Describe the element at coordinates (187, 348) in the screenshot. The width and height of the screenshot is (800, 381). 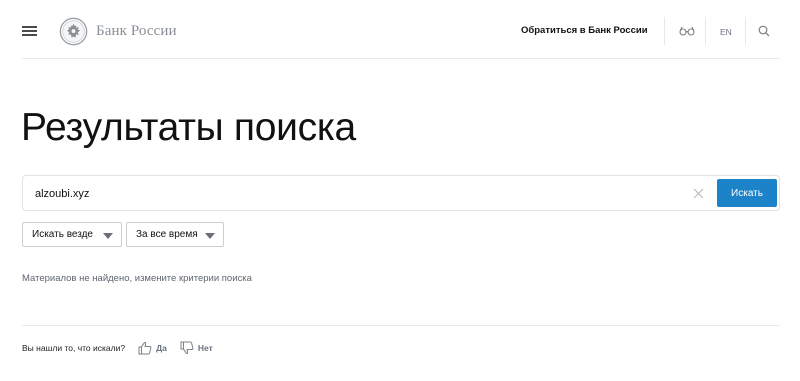
I see `thumbs-down-icon` at that location.